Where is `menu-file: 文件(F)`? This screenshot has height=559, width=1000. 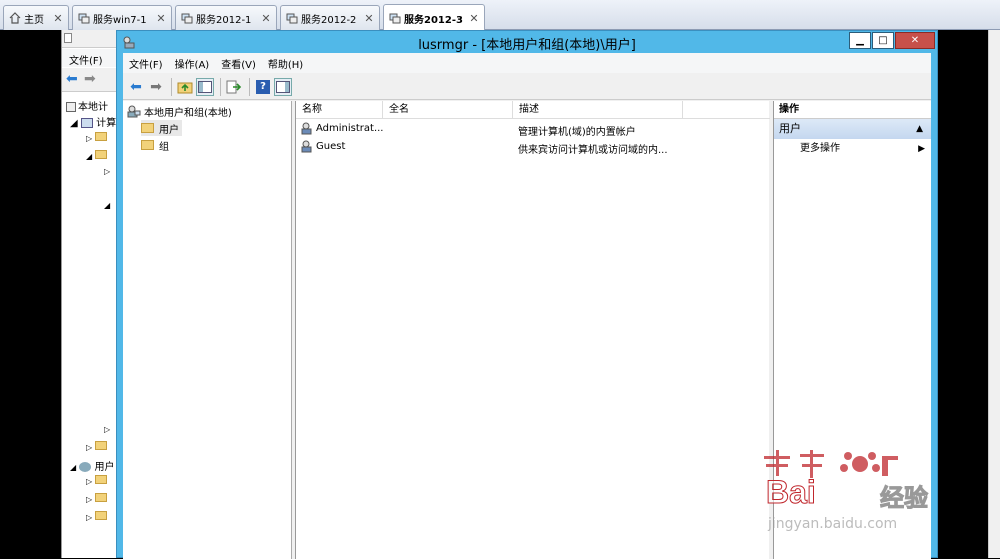 menu-file: 文件(F) is located at coordinates (146, 63).